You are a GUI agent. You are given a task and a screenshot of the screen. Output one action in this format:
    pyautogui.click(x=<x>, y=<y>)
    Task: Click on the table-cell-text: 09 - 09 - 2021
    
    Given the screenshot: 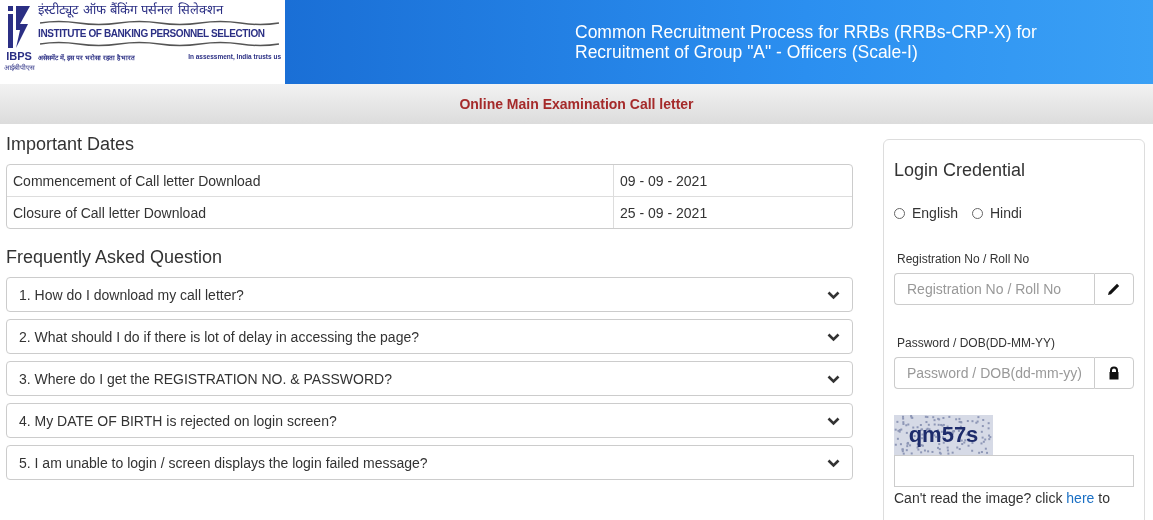 What is the action you would take?
    pyautogui.click(x=664, y=181)
    